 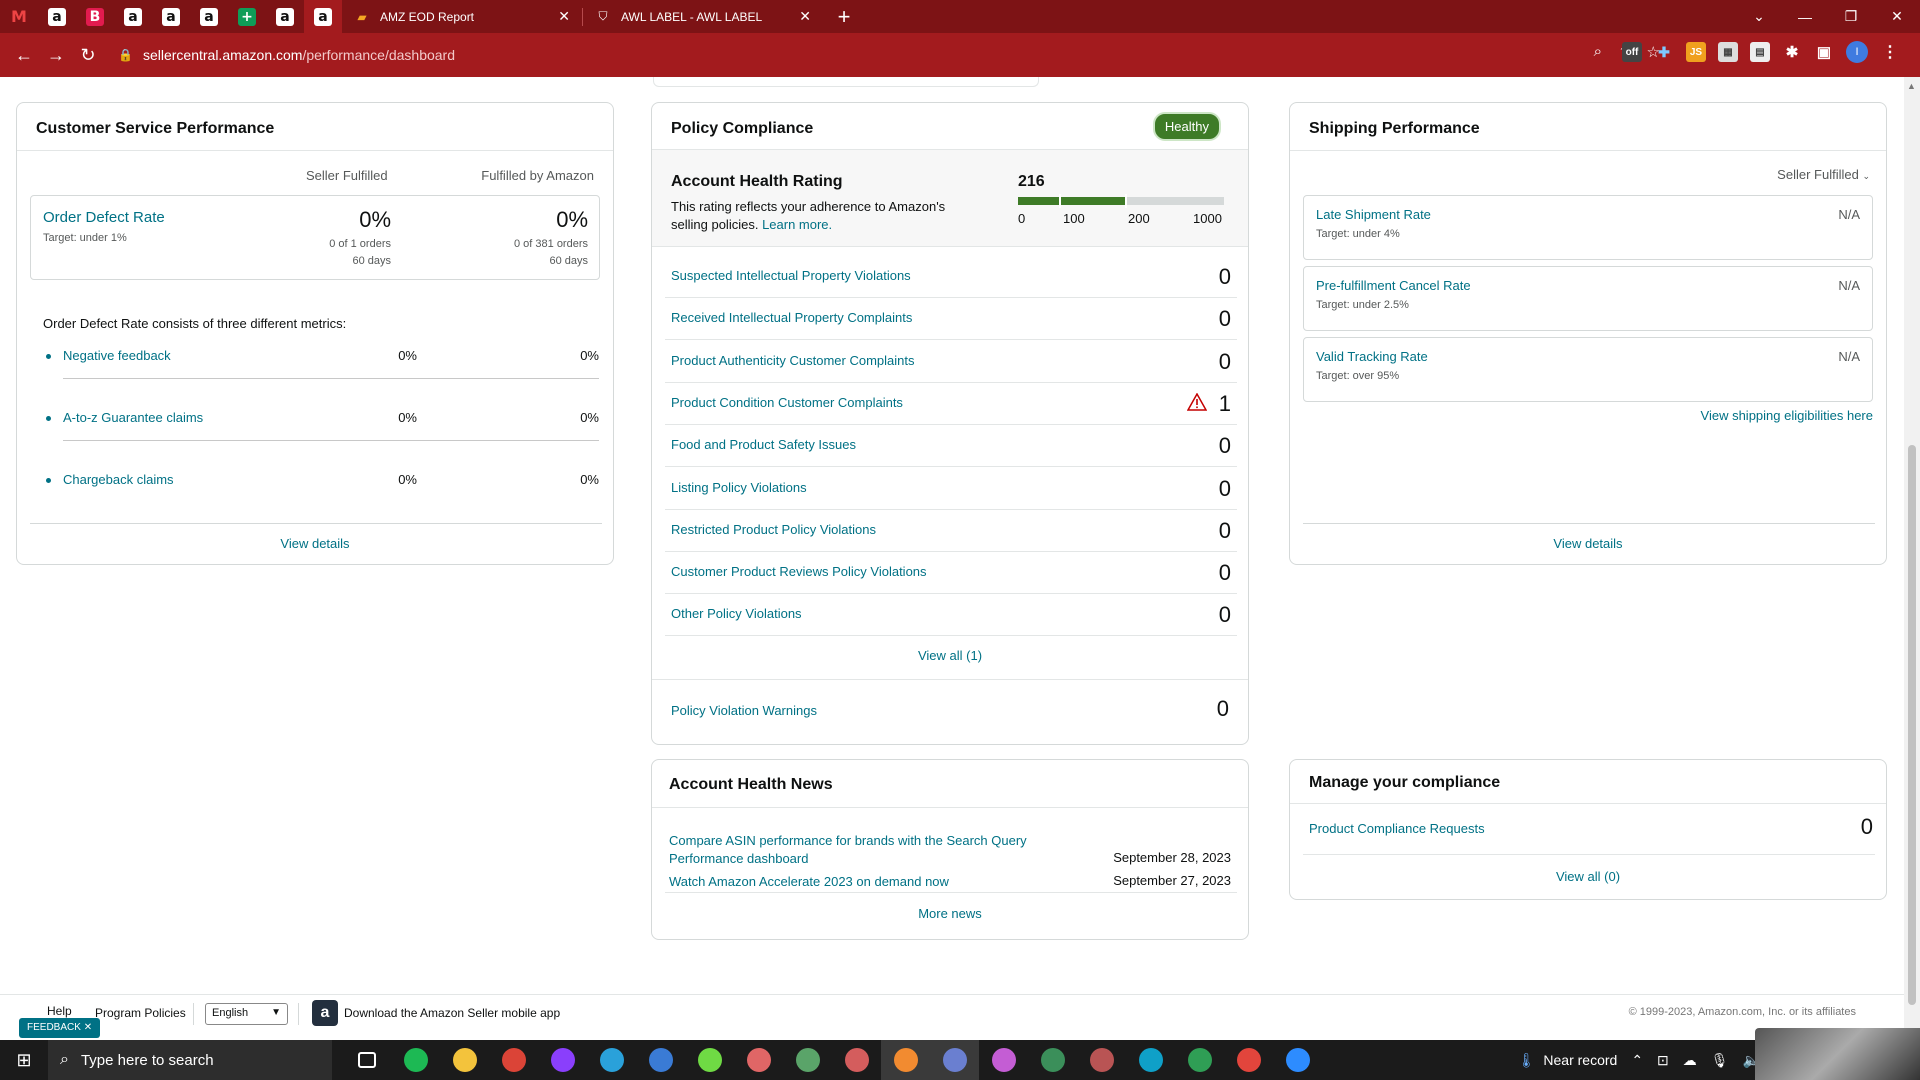 I want to click on pinned-tab: B, so click(x=95, y=16).